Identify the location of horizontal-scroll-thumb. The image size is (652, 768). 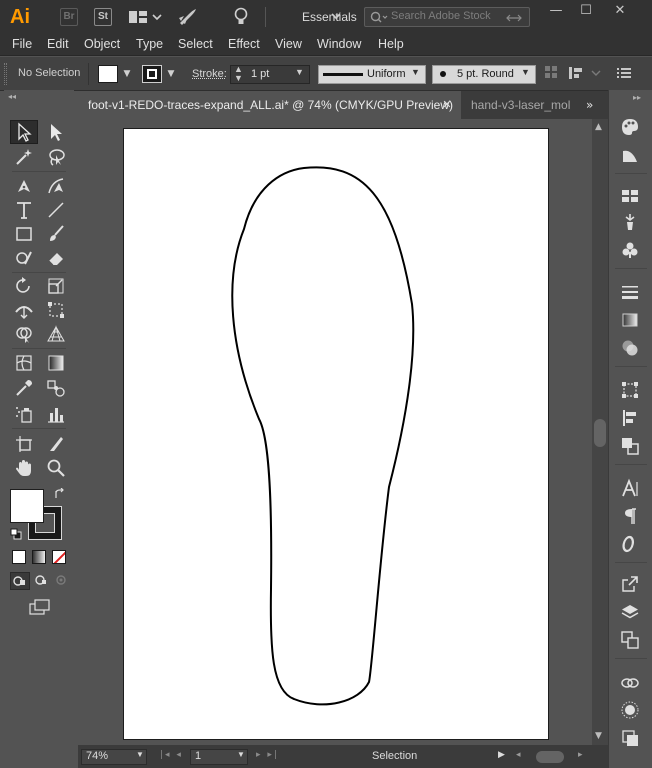
(550, 757).